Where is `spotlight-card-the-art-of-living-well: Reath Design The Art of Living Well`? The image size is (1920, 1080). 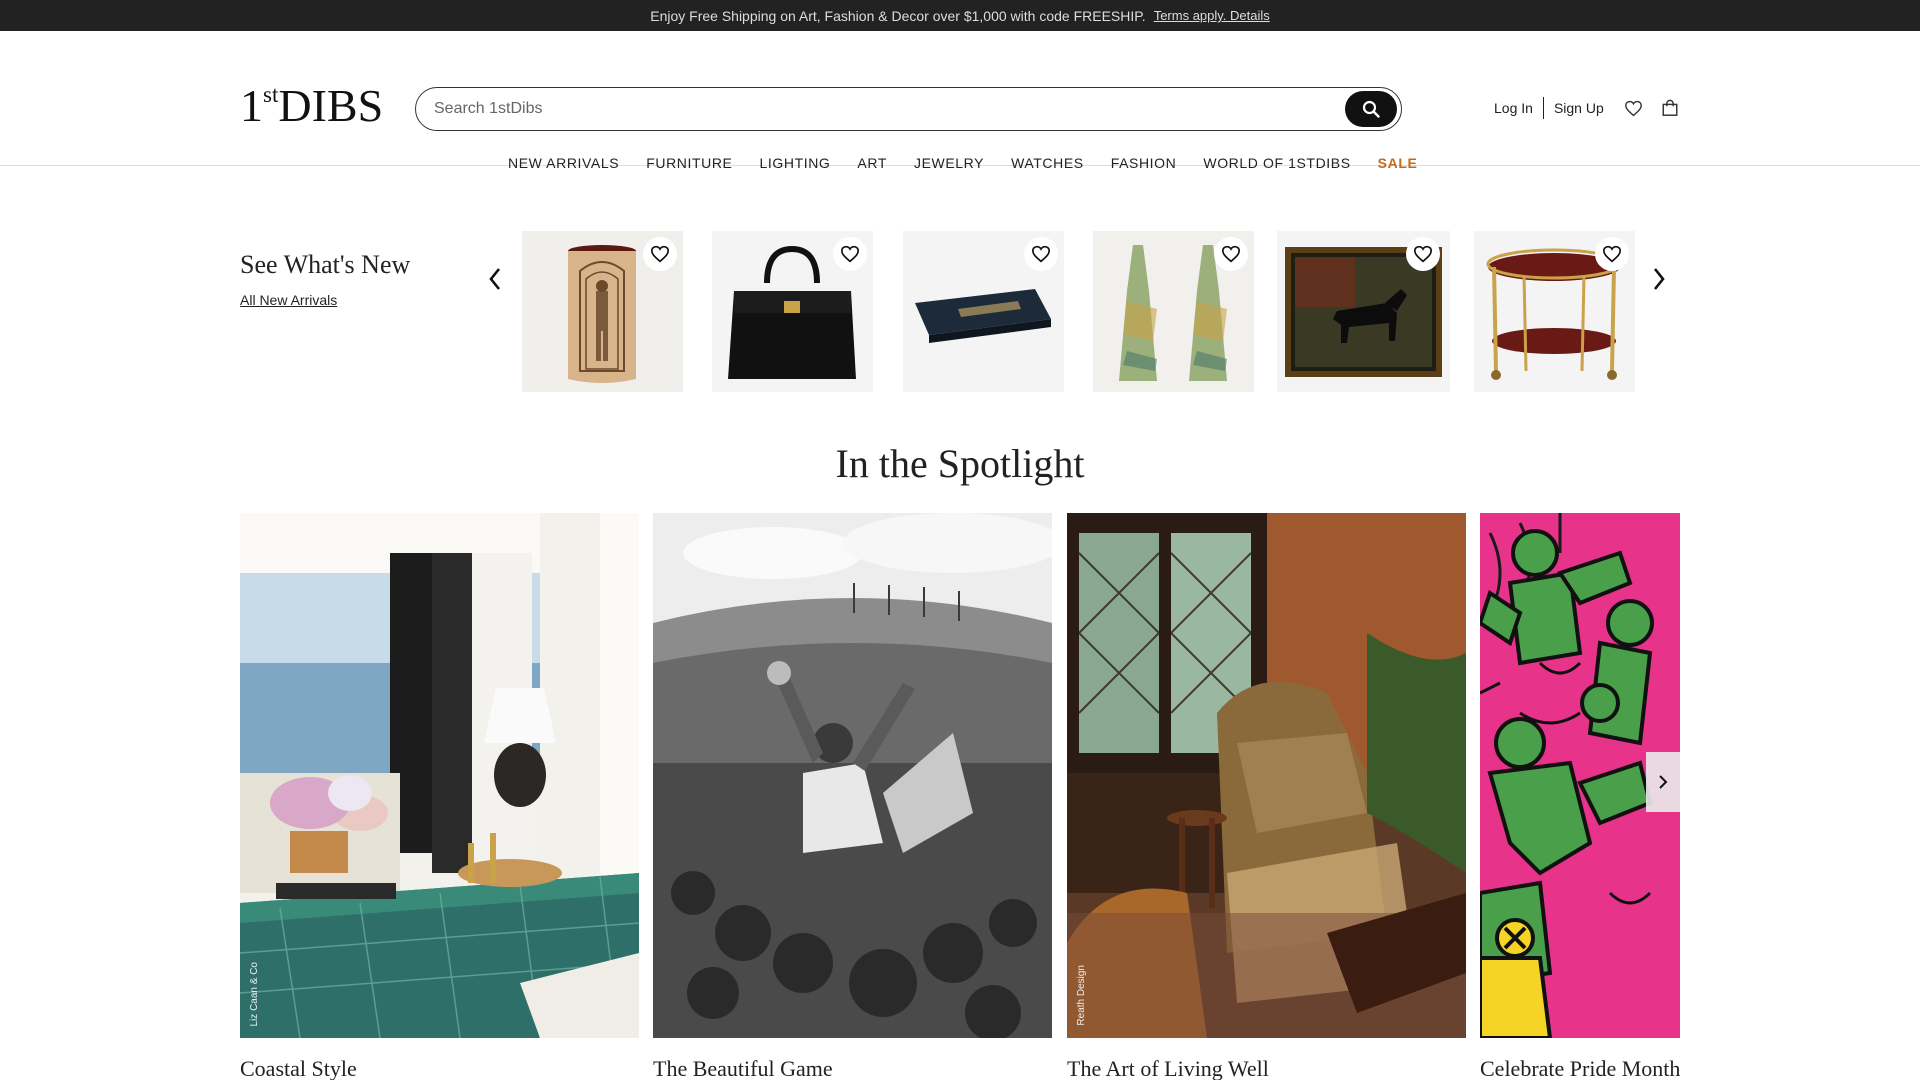
spotlight-card-the-art-of-living-well: Reath Design The Art of Living Well is located at coordinates (1266, 796).